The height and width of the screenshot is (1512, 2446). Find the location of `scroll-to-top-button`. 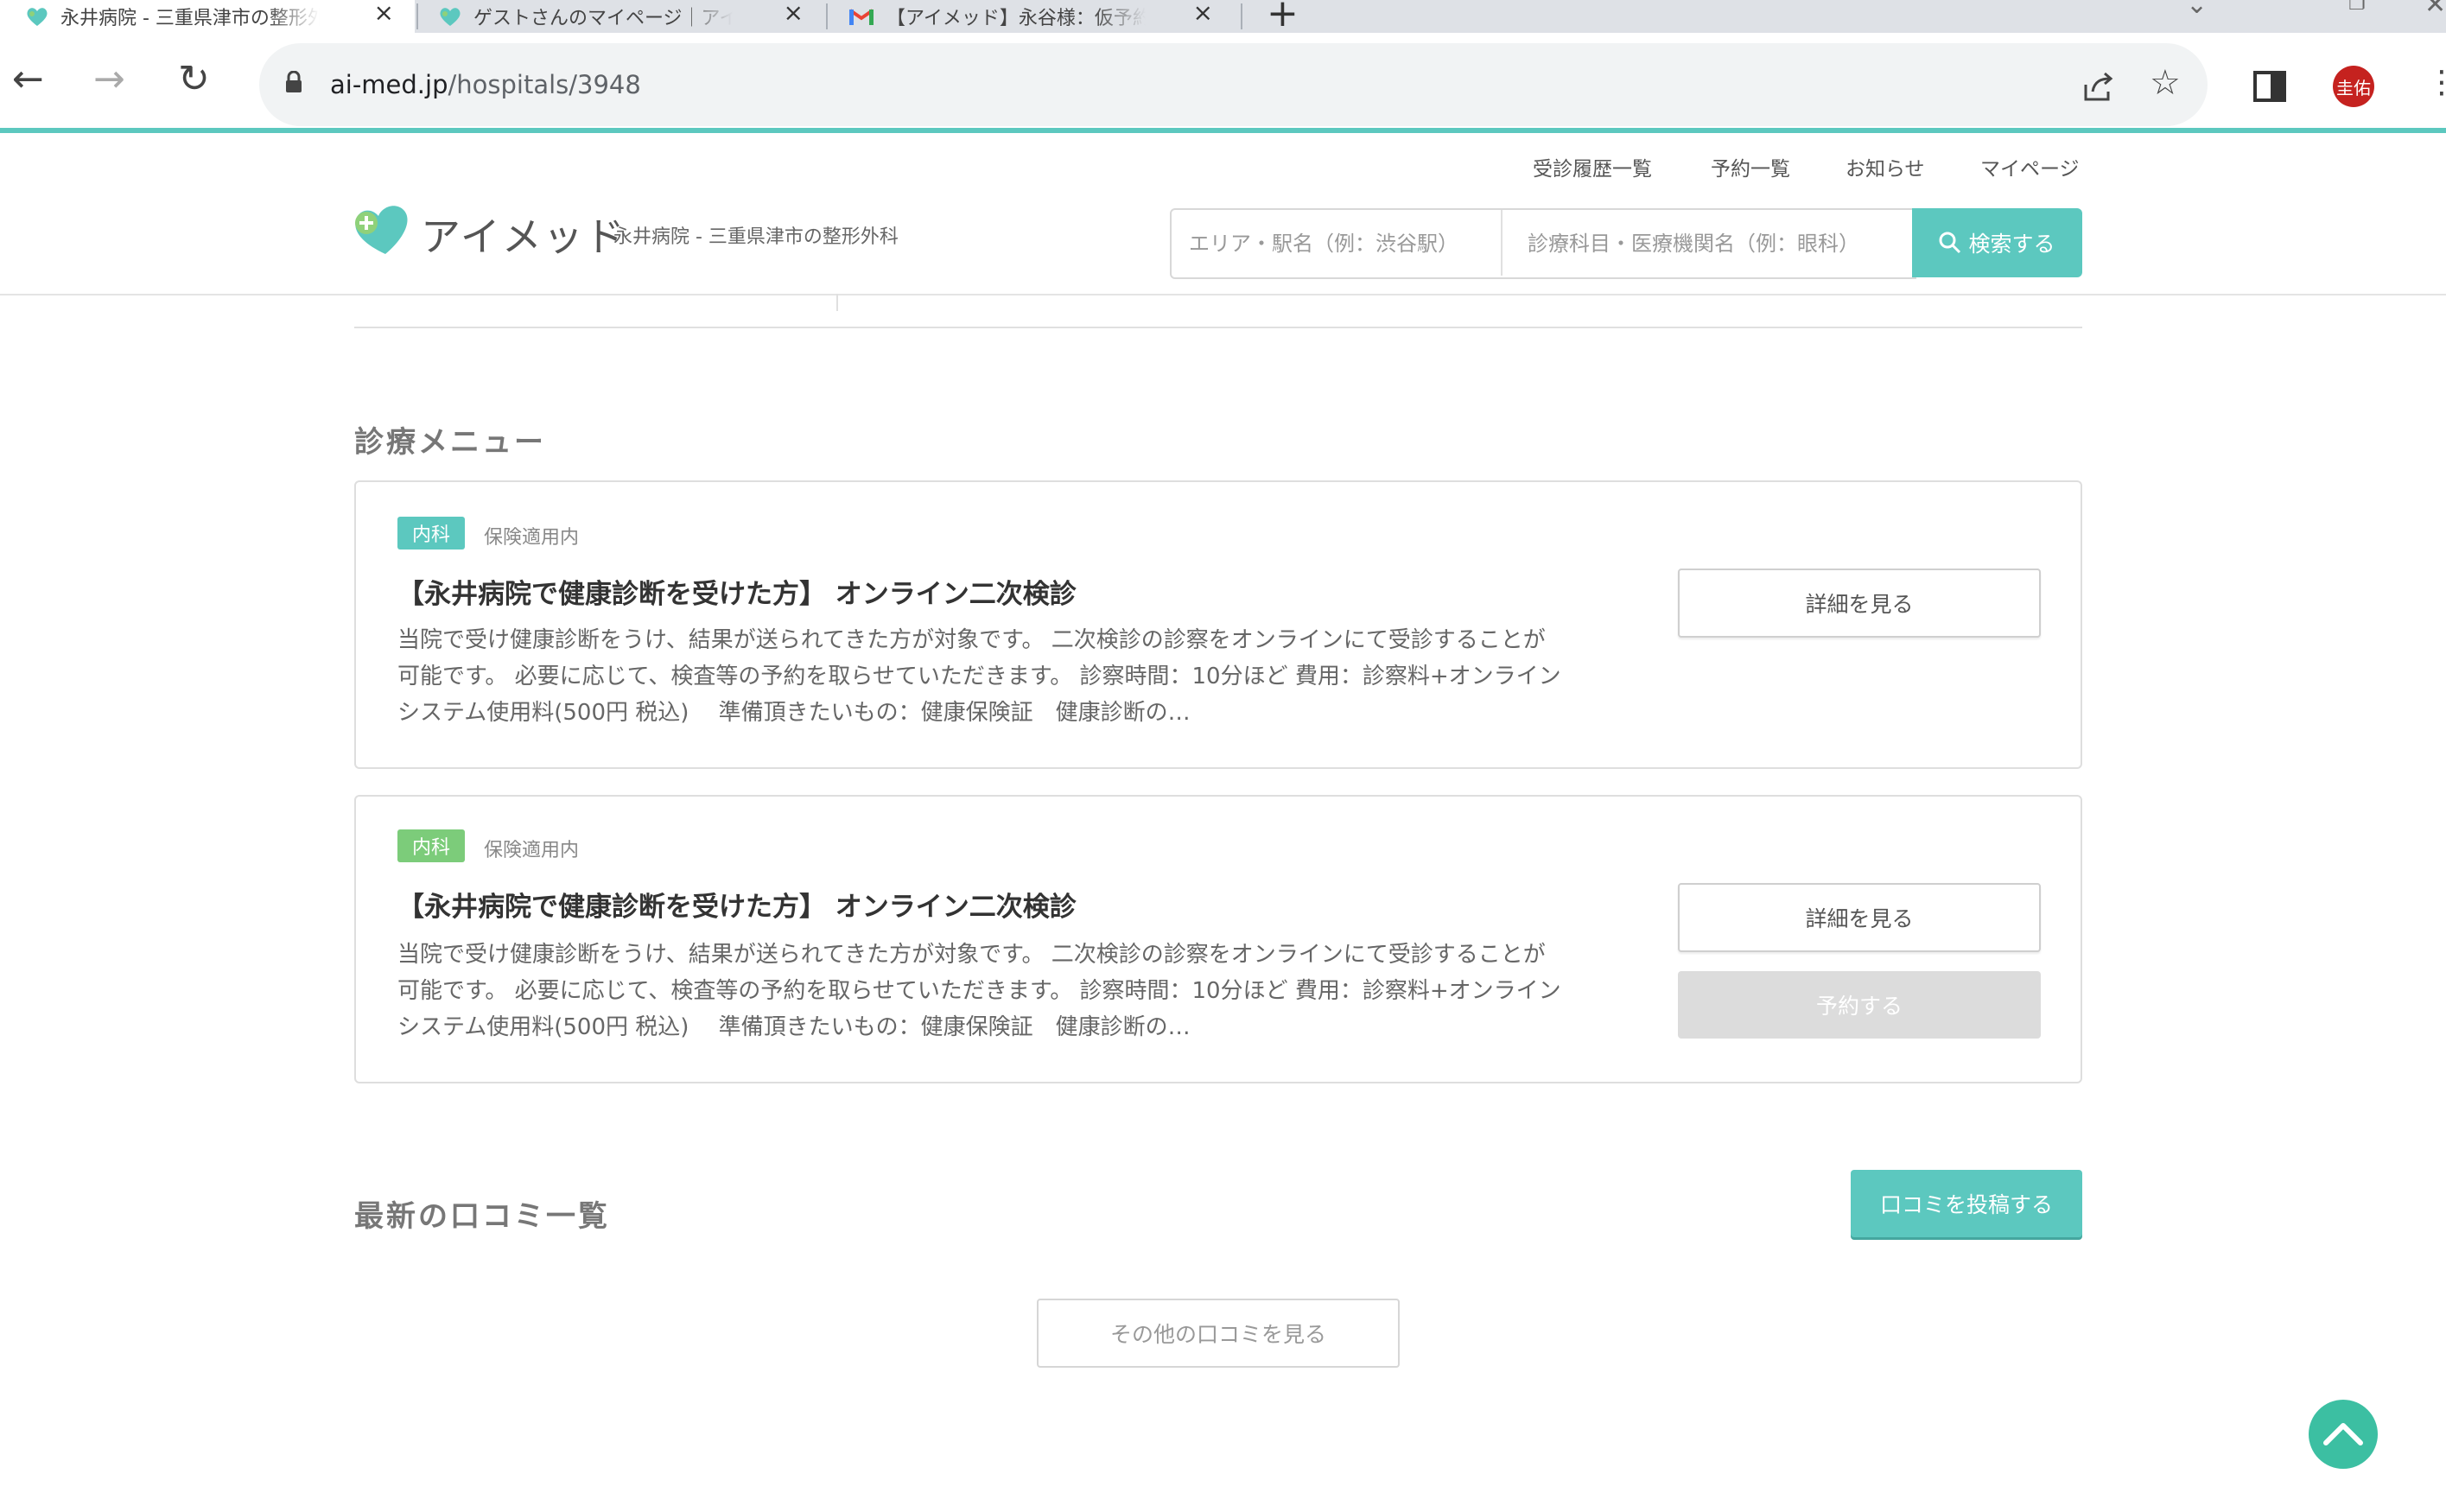

scroll-to-top-button is located at coordinates (2343, 1434).